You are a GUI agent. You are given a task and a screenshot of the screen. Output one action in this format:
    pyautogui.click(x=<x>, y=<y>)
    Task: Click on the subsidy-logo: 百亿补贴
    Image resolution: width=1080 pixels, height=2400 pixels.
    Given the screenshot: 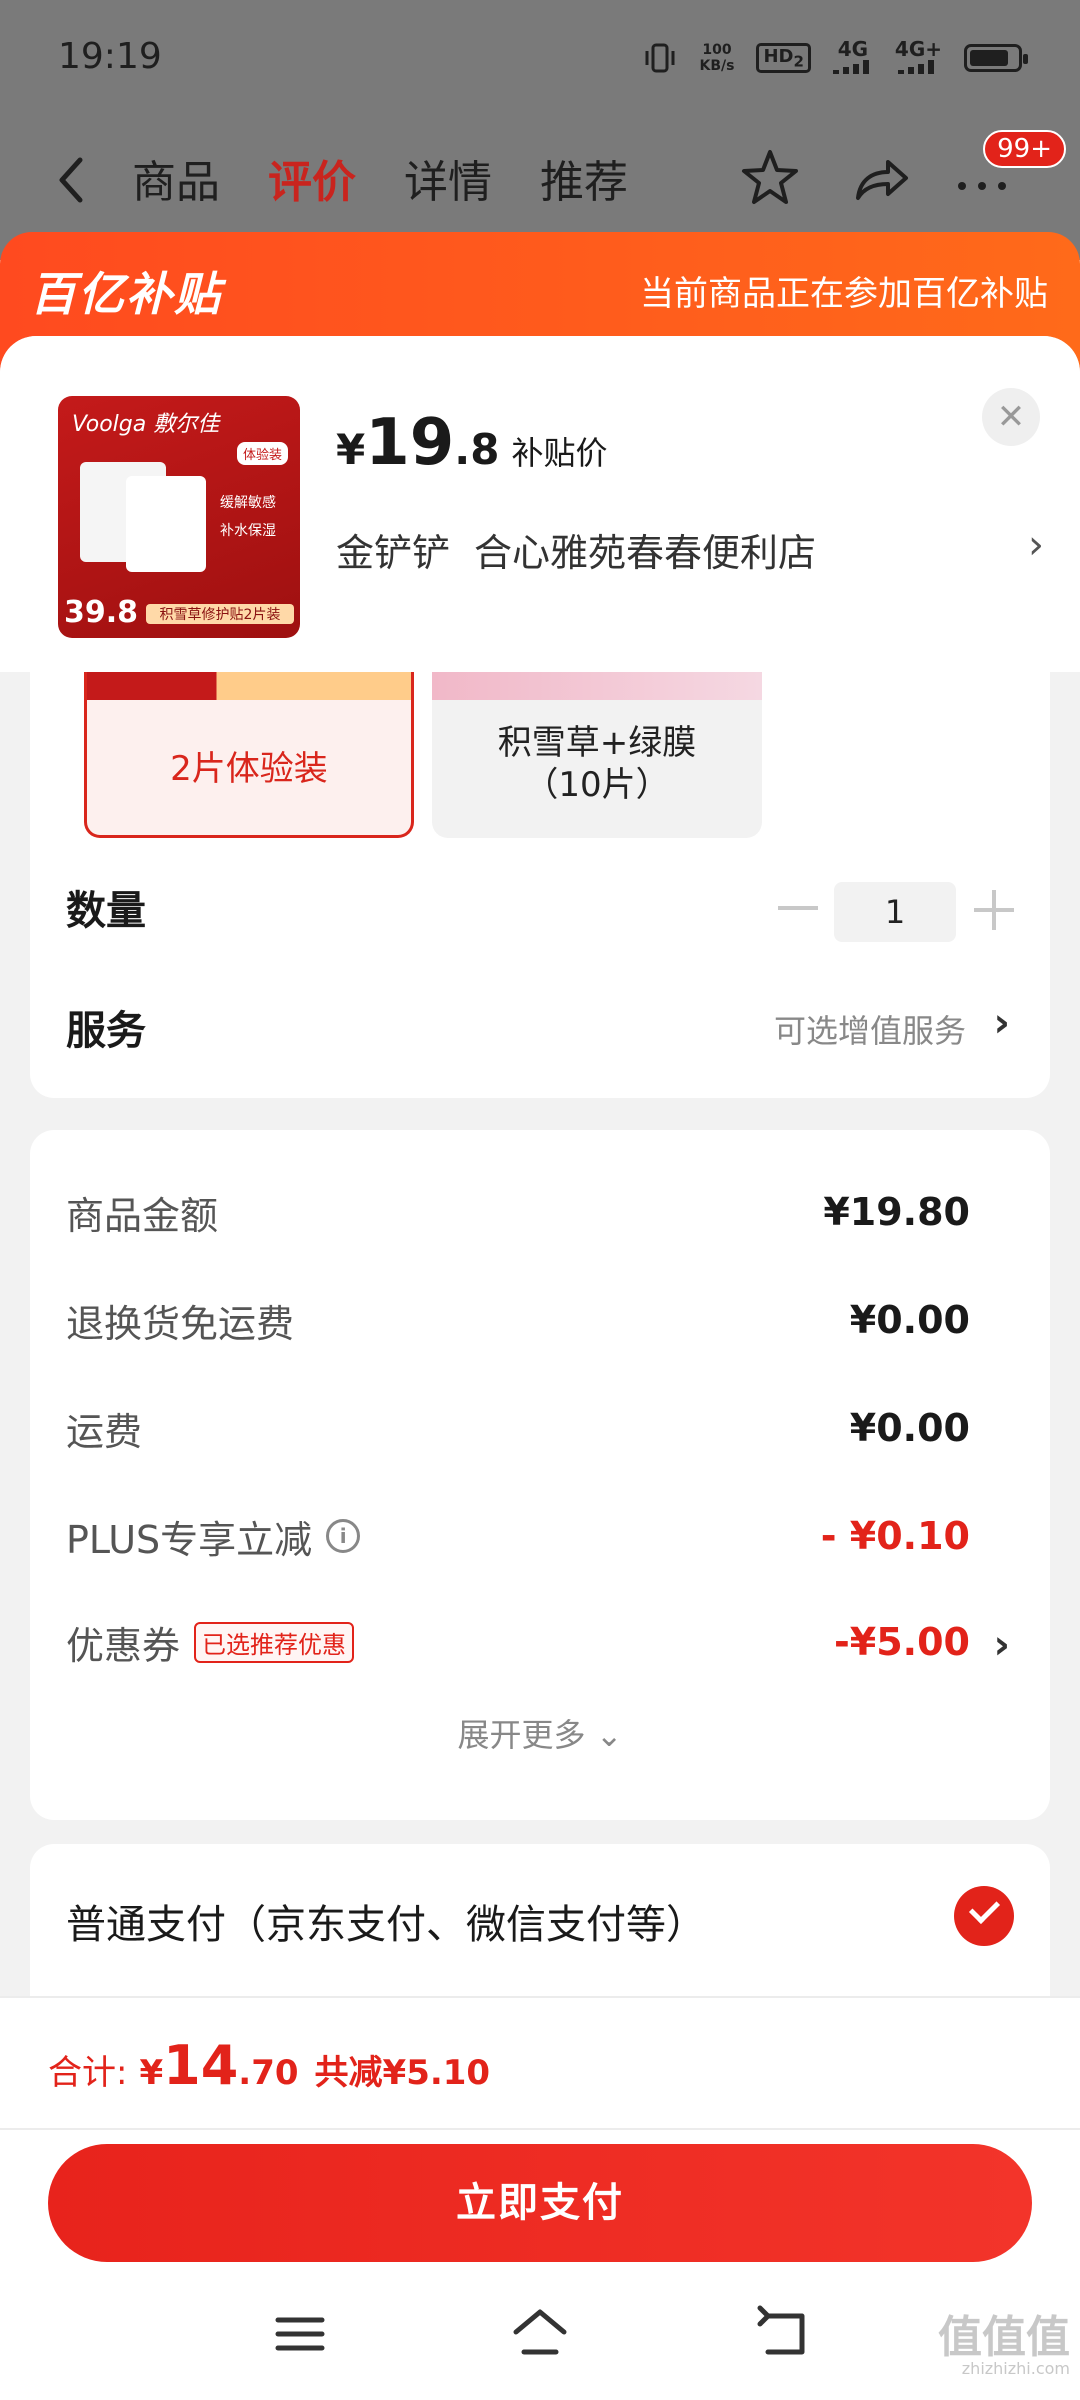 What is the action you would take?
    pyautogui.click(x=126, y=294)
    